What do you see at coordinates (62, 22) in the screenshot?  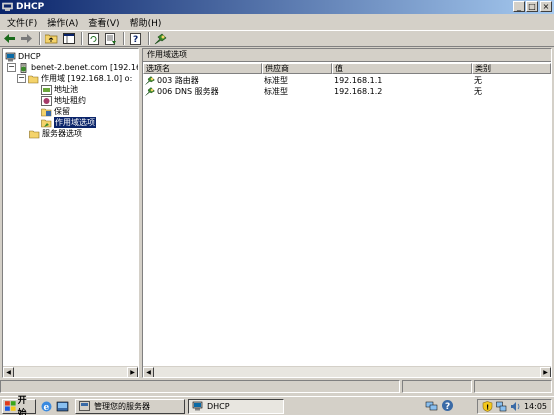 I see `menu-action: 操作(A)` at bounding box center [62, 22].